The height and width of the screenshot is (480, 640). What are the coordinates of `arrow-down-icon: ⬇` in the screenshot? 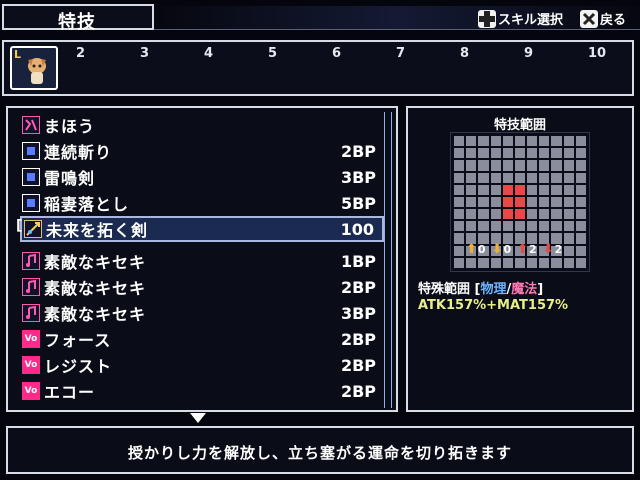 It's located at (548, 249).